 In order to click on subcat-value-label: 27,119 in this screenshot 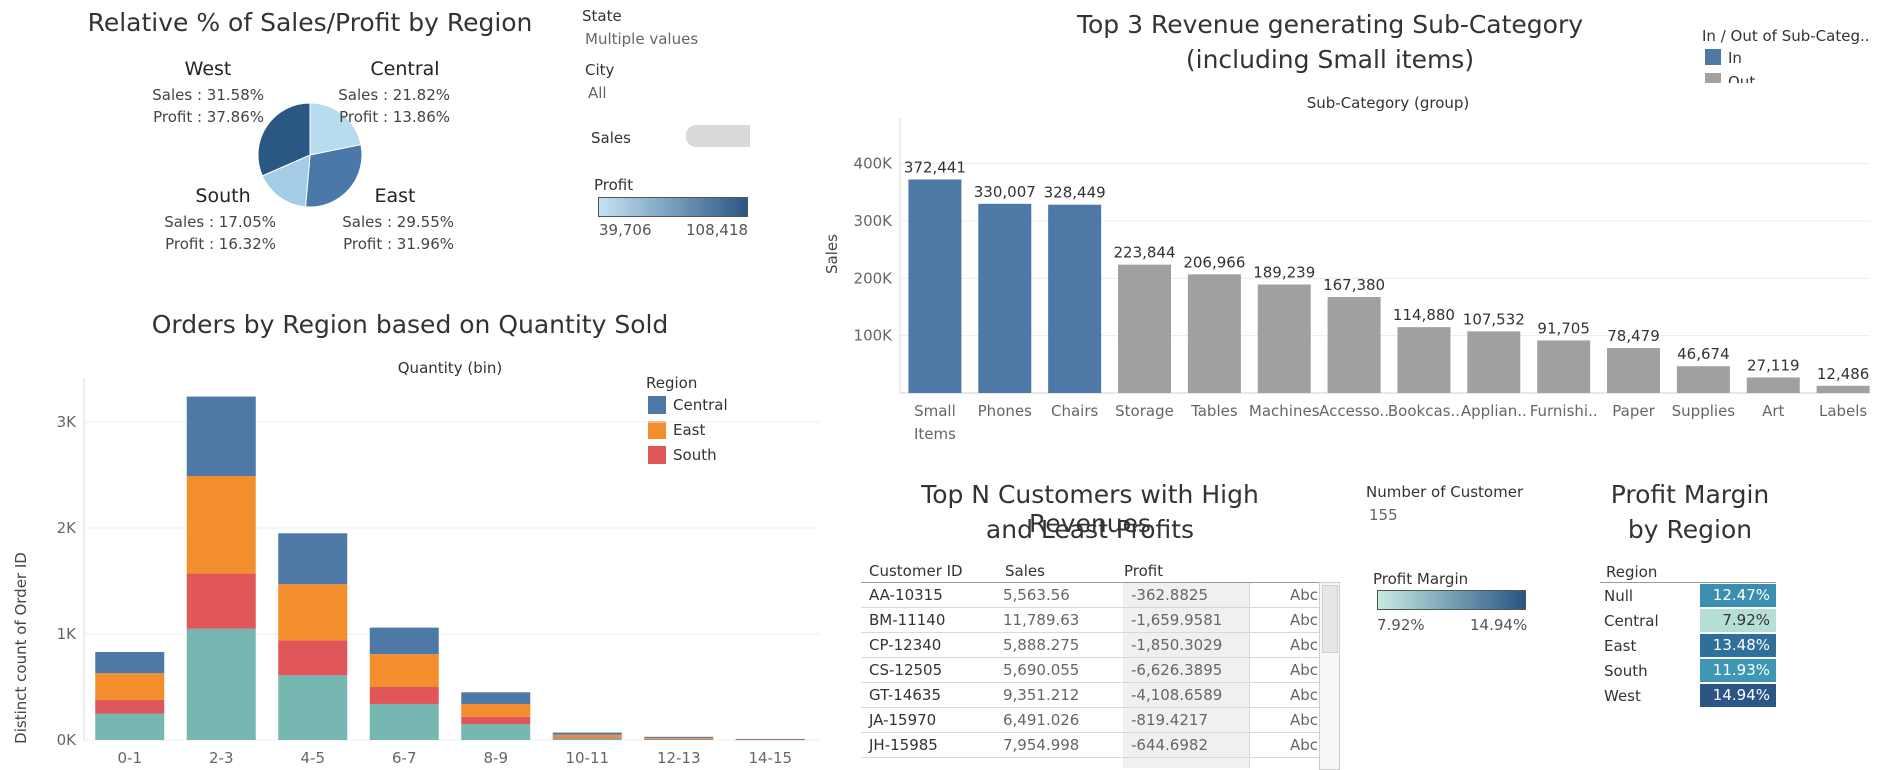, I will do `click(1773, 365)`.